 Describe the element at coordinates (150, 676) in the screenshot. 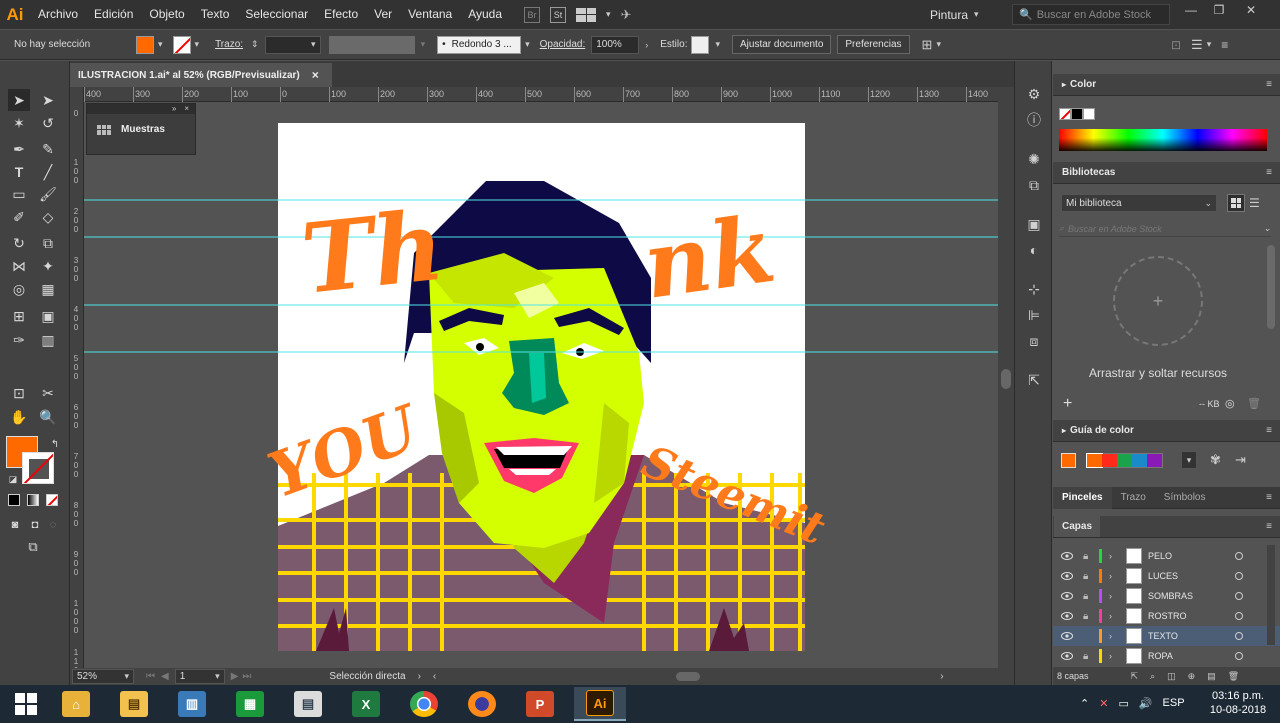

I see `first-artboard-icon: ⏮` at that location.